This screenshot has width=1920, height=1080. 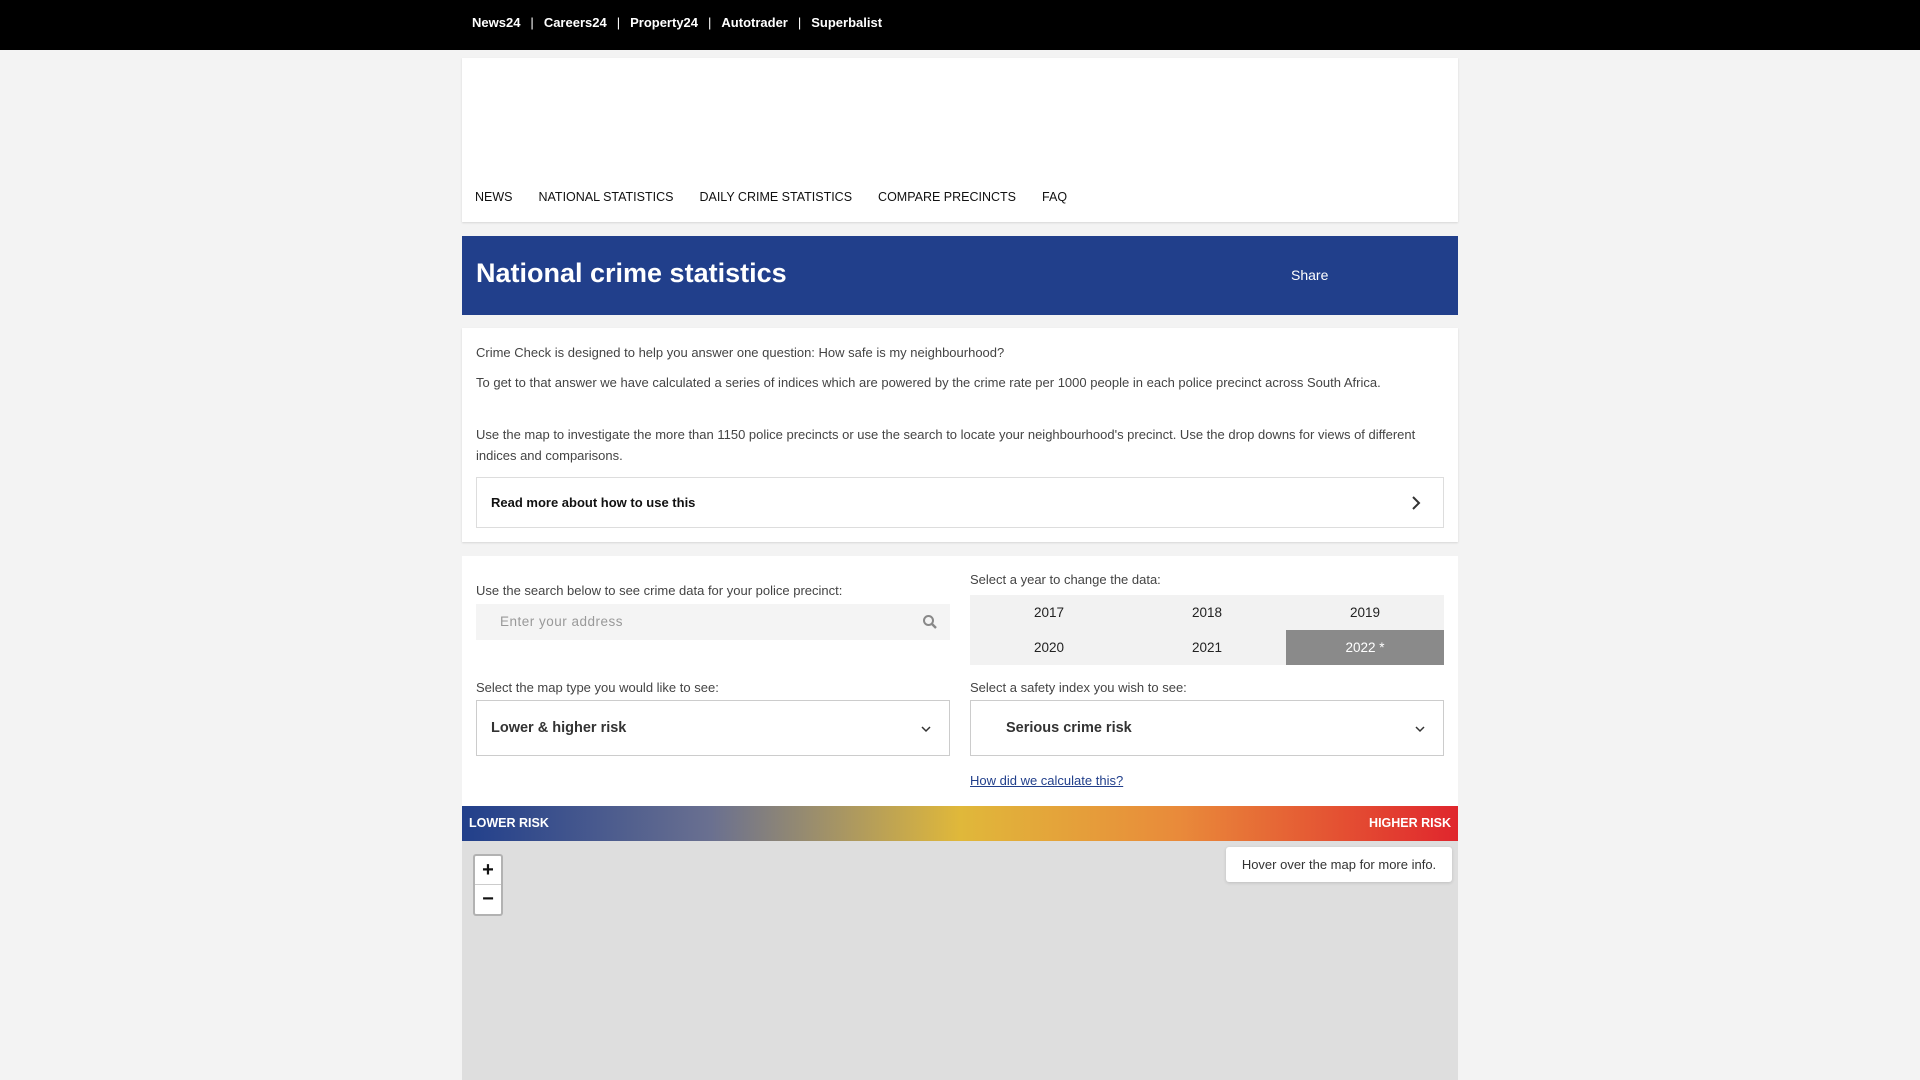 I want to click on nav-item-compare-precincts: COMPARE PRECINCTS, so click(x=947, y=197).